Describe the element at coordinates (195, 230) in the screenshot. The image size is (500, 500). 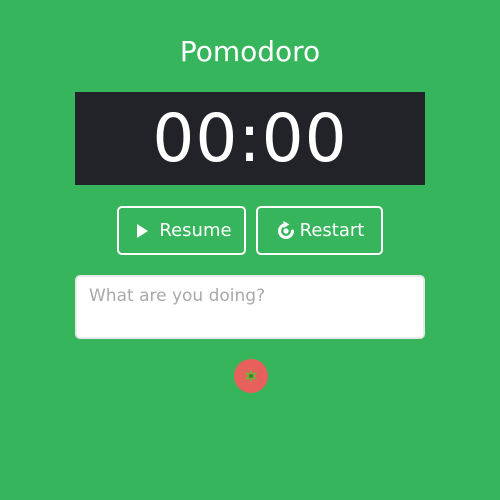
I see `resume-label: Resume` at that location.